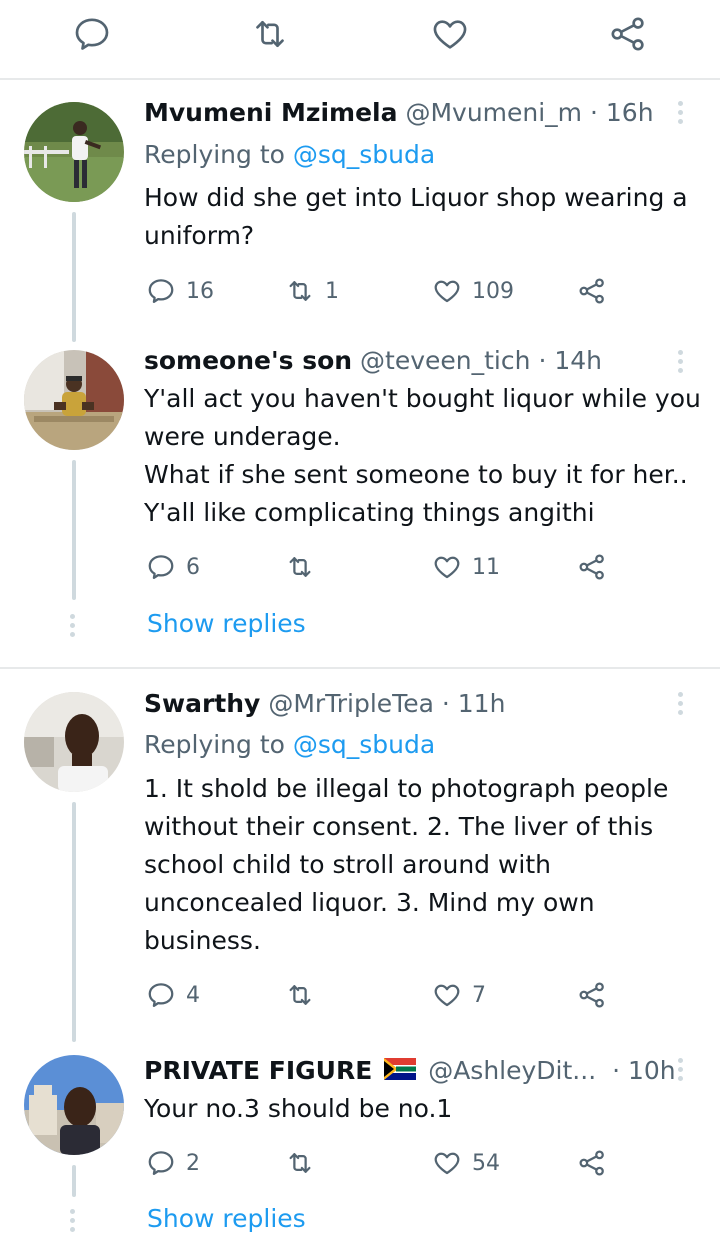  Describe the element at coordinates (193, 567) in the screenshot. I see `reply-count: 6` at that location.